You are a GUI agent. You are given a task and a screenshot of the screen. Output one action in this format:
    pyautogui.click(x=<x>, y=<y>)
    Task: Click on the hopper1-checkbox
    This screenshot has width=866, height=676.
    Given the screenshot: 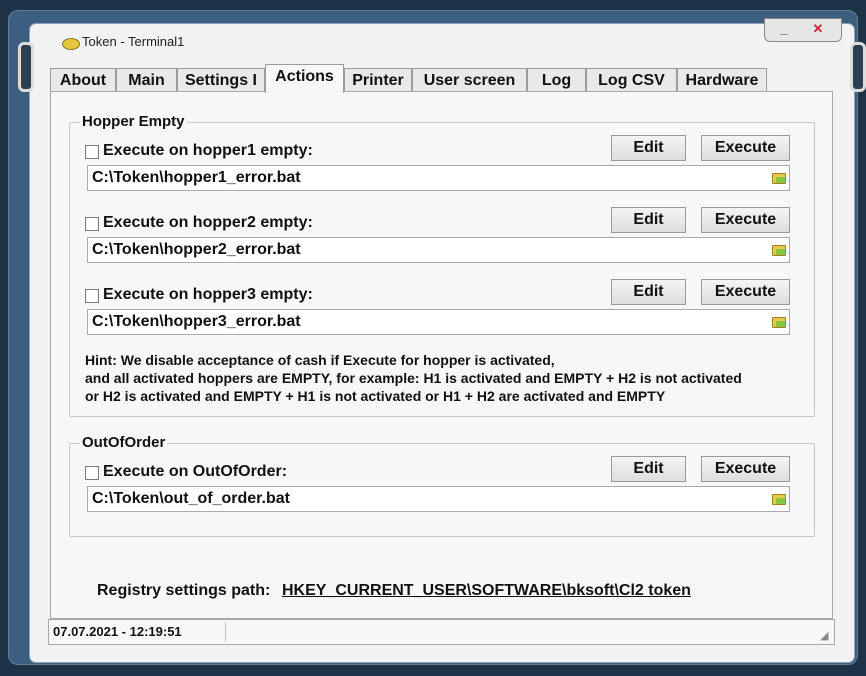 What is the action you would take?
    pyautogui.click(x=92, y=152)
    